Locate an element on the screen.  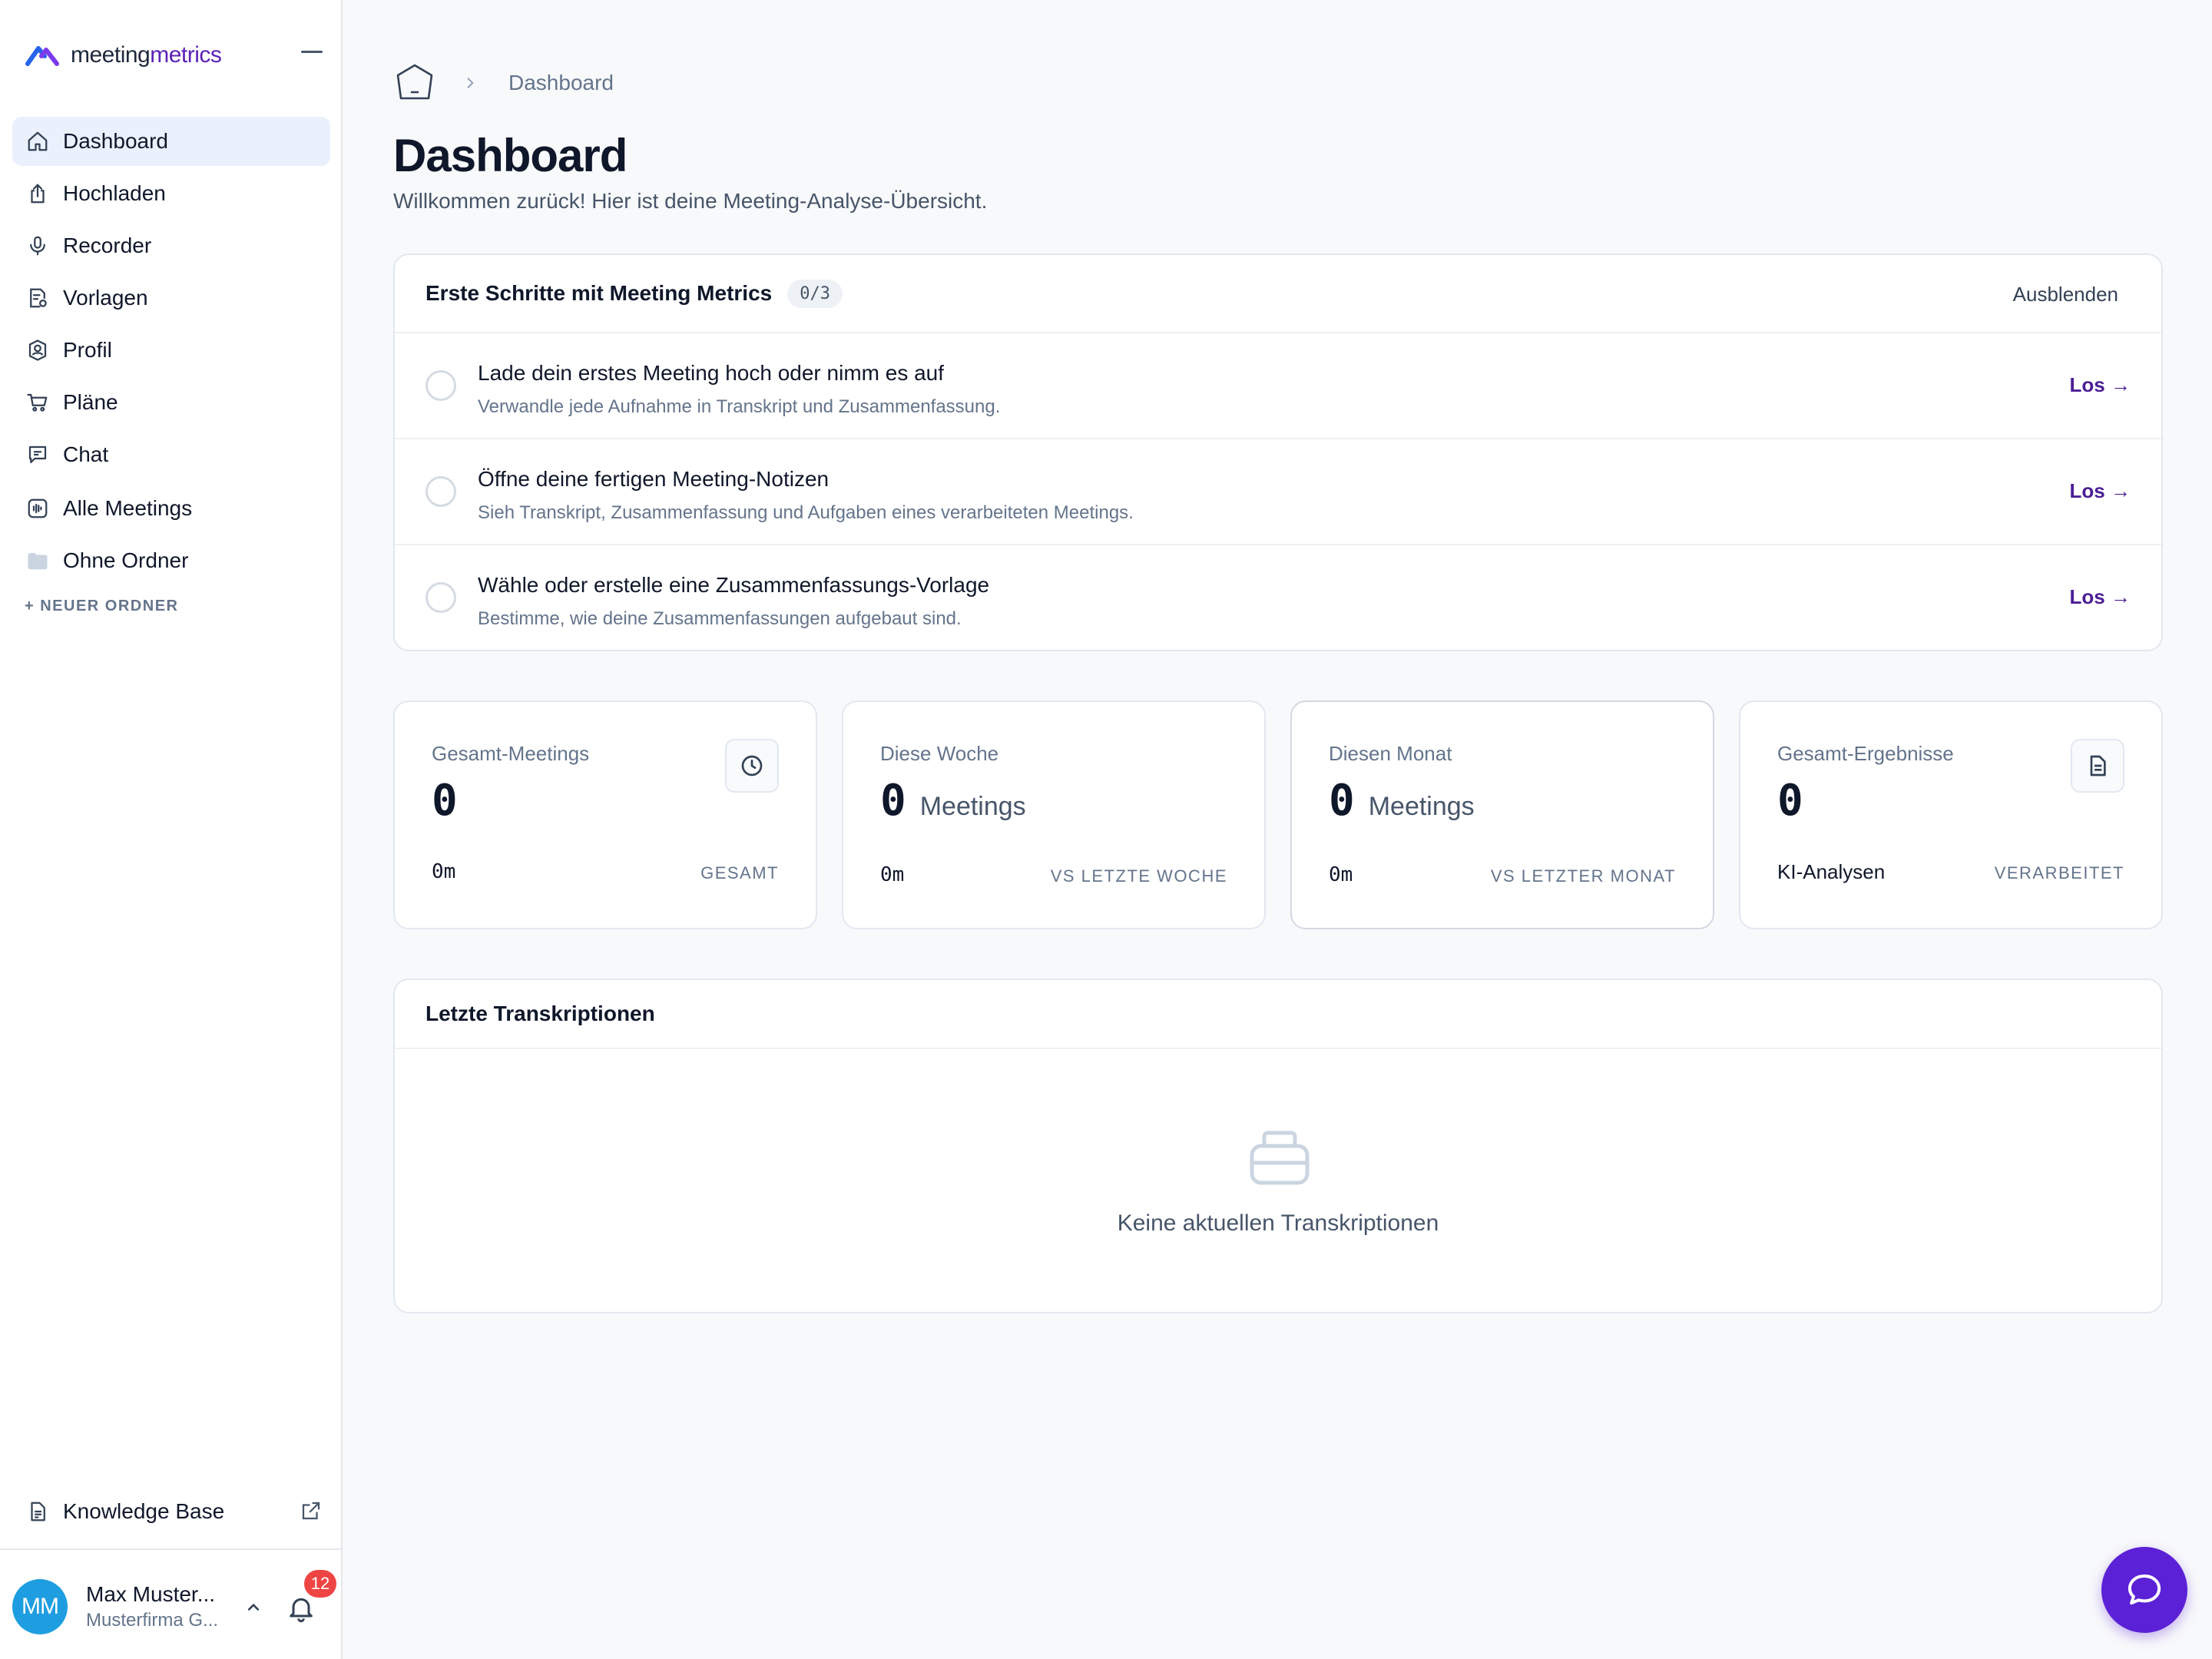
sidebar-item-profil: Profil is located at coordinates (171, 350).